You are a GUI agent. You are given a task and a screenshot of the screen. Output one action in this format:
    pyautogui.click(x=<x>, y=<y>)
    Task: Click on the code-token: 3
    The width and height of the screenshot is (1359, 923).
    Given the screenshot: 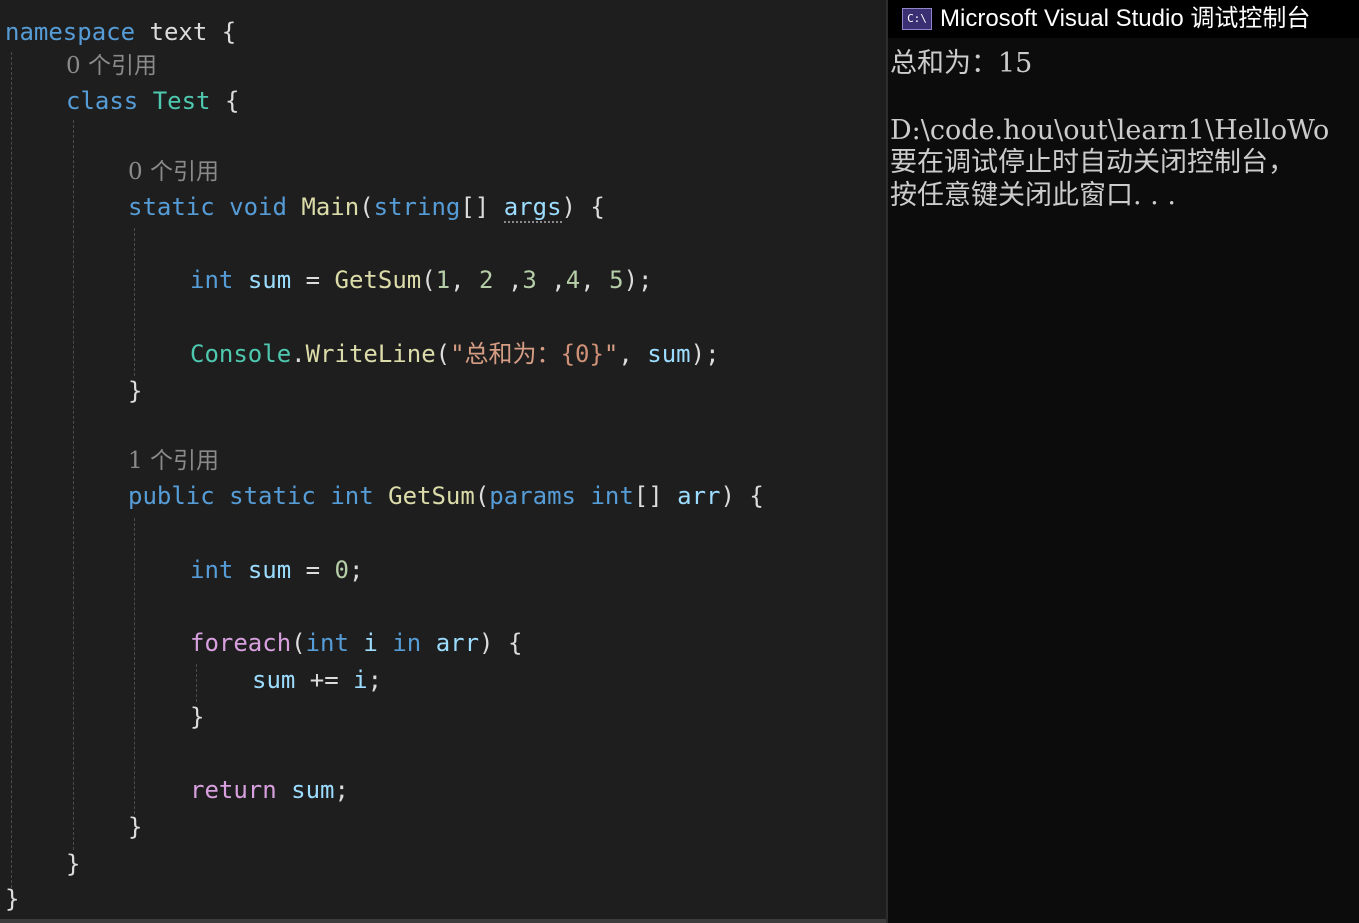 What is the action you would take?
    pyautogui.click(x=529, y=280)
    